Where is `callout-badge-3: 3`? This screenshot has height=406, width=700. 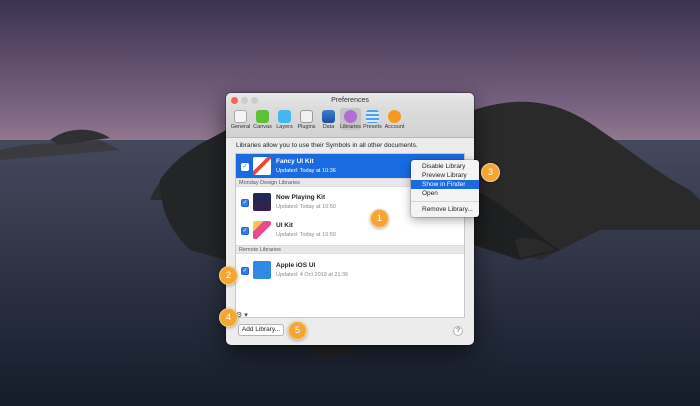 callout-badge-3: 3 is located at coordinates (490, 172).